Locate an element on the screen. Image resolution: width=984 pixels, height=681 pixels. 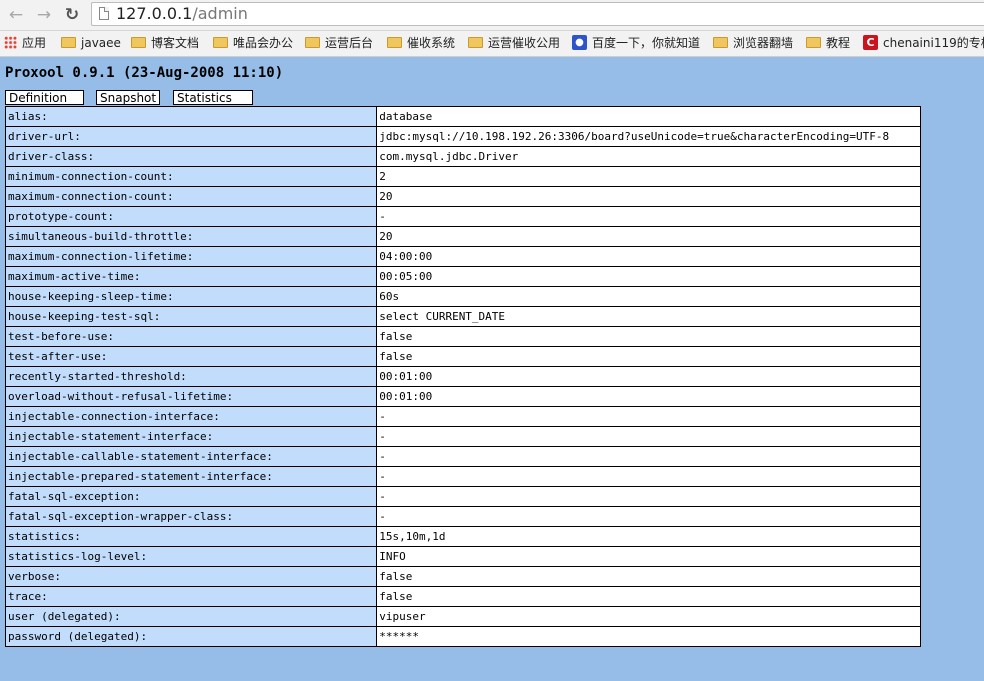
table-row: house-keeping-sleep-time: 60s is located at coordinates (462, 296).